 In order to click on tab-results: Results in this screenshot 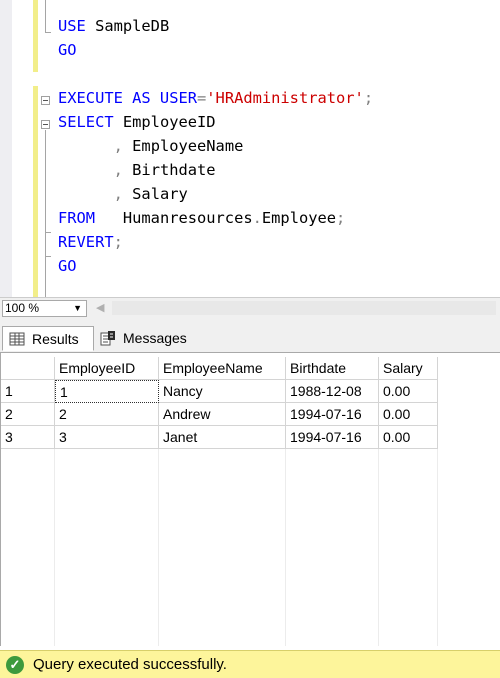, I will do `click(48, 338)`.